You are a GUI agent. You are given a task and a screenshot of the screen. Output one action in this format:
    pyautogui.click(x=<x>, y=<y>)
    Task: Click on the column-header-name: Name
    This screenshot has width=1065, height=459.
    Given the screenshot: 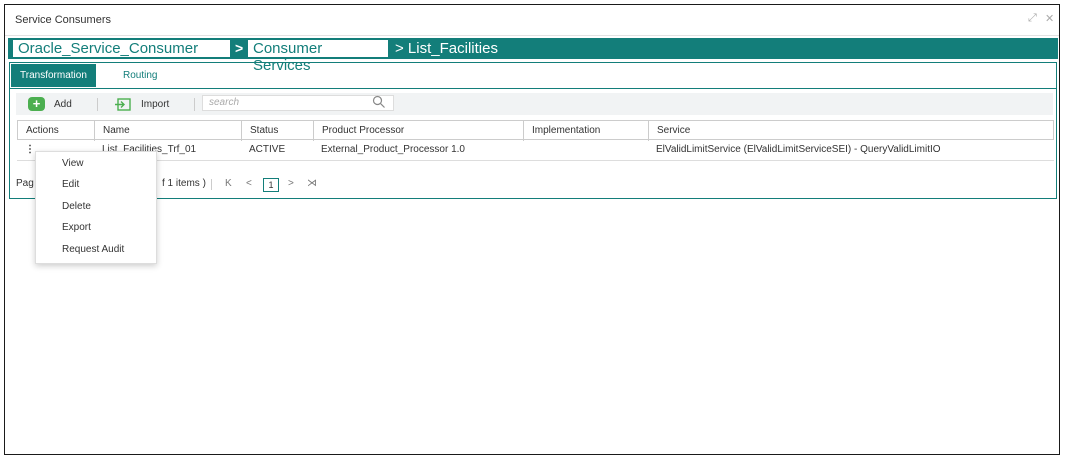 What is the action you would take?
    pyautogui.click(x=168, y=131)
    